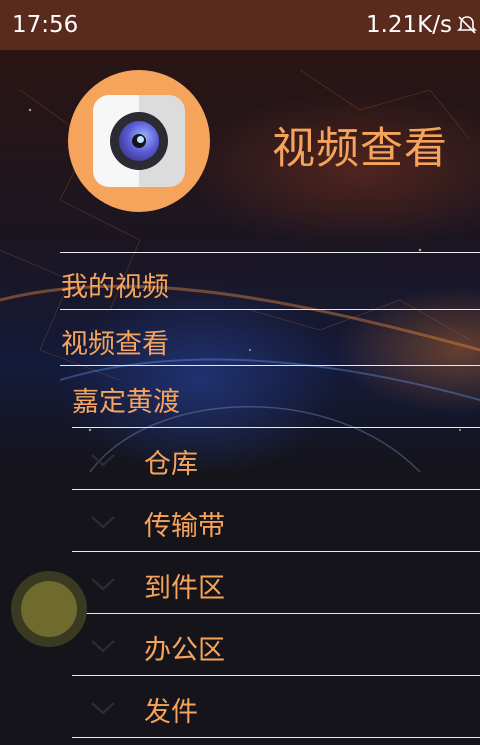  What do you see at coordinates (240, 25) in the screenshot?
I see `status-bar: 17:56 1.21K/s` at bounding box center [240, 25].